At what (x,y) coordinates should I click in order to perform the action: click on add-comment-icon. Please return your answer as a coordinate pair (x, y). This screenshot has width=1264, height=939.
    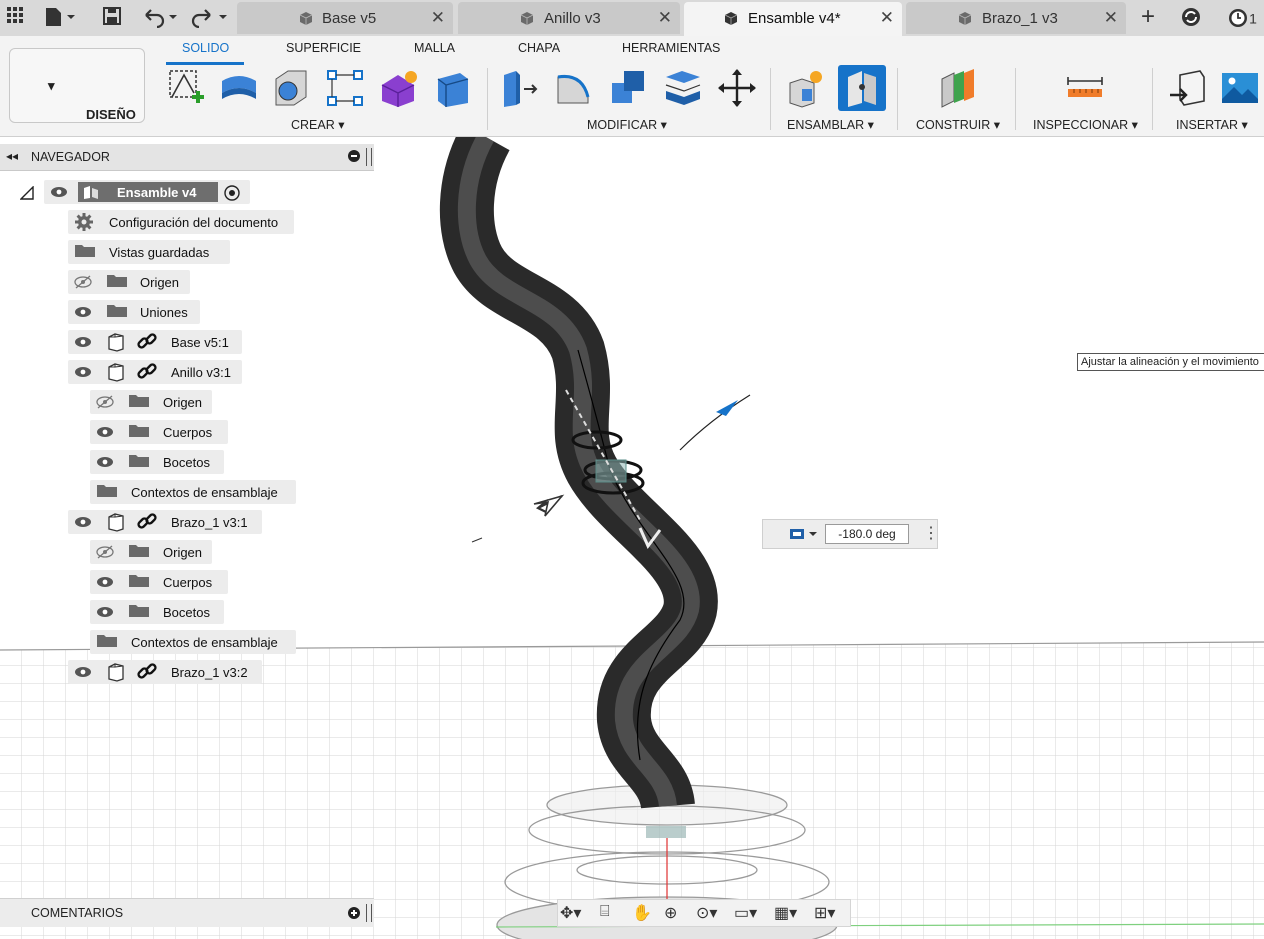
    Looking at the image, I should click on (354, 914).